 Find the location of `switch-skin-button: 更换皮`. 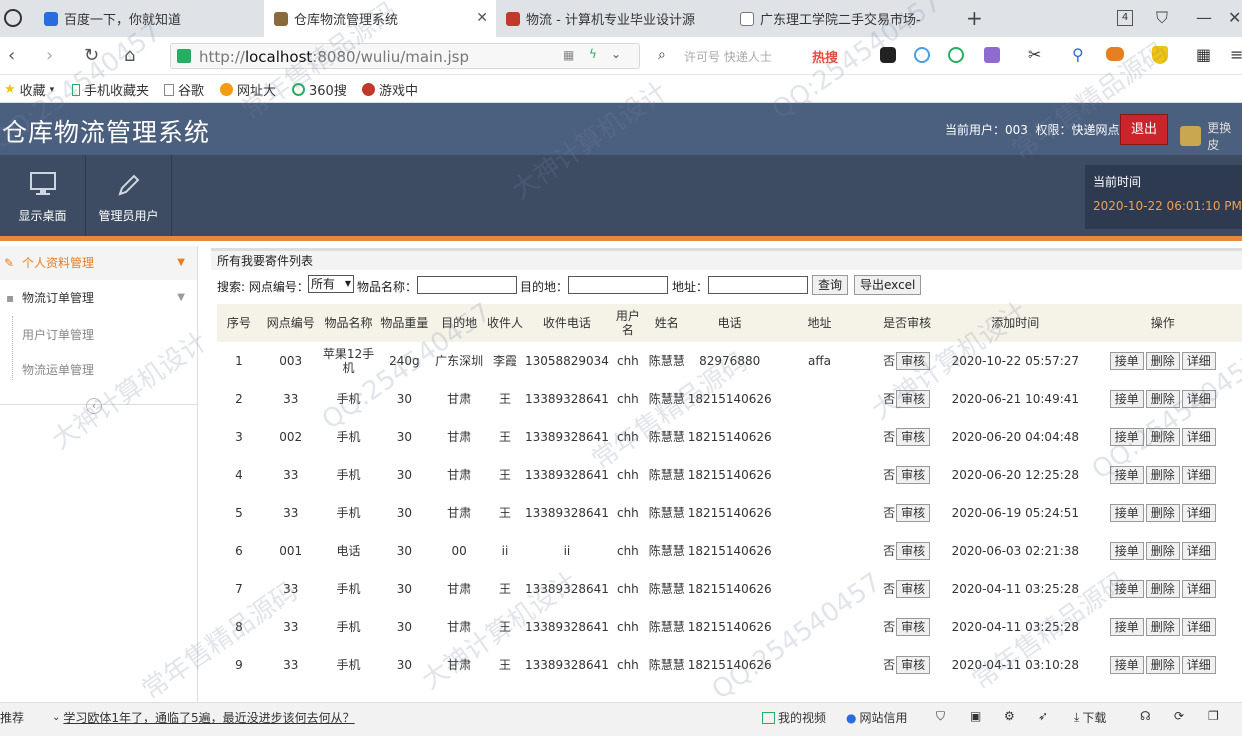

switch-skin-button: 更换皮 is located at coordinates (1211, 136).